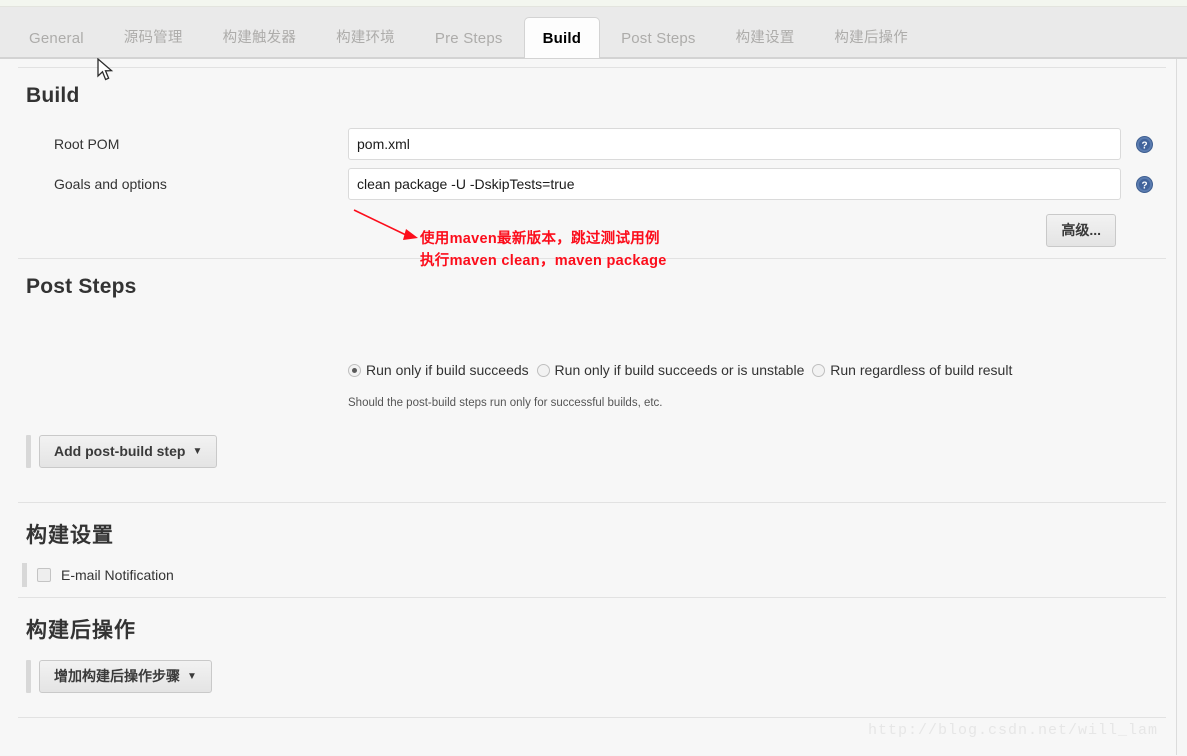 The height and width of the screenshot is (756, 1187). I want to click on tab-build-triggers: 构建触发器, so click(260, 37).